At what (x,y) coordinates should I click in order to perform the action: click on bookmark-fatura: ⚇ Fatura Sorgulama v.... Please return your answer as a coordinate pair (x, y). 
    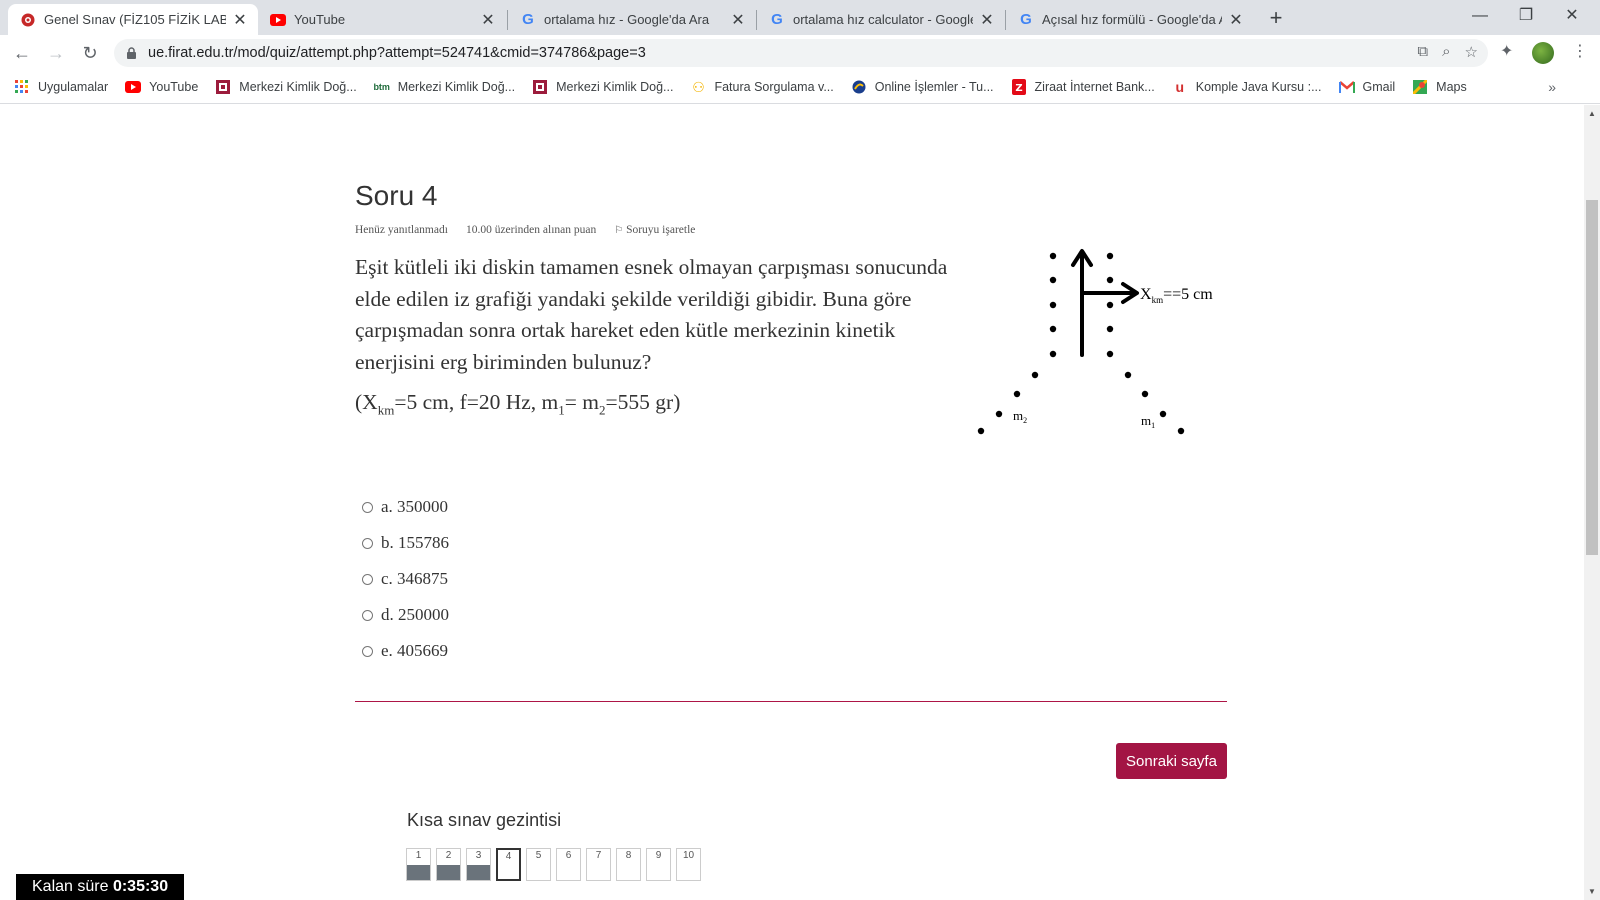
    Looking at the image, I should click on (762, 86).